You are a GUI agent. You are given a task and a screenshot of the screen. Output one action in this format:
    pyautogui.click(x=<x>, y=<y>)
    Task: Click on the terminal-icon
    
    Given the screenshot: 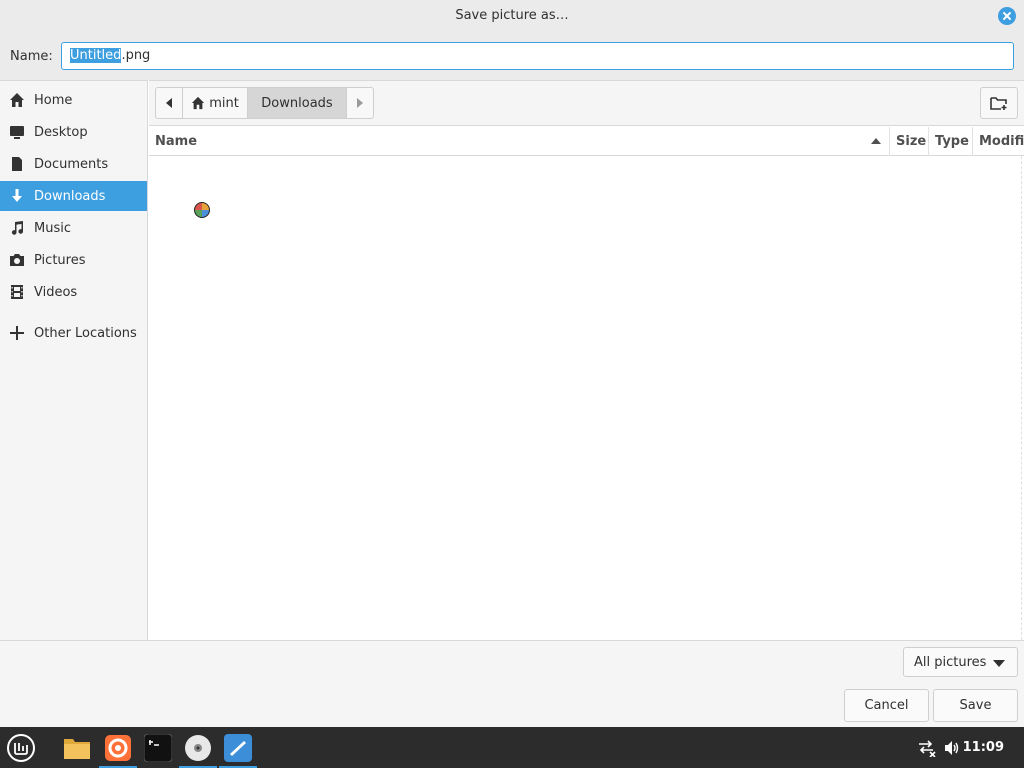 What is the action you would take?
    pyautogui.click(x=158, y=747)
    